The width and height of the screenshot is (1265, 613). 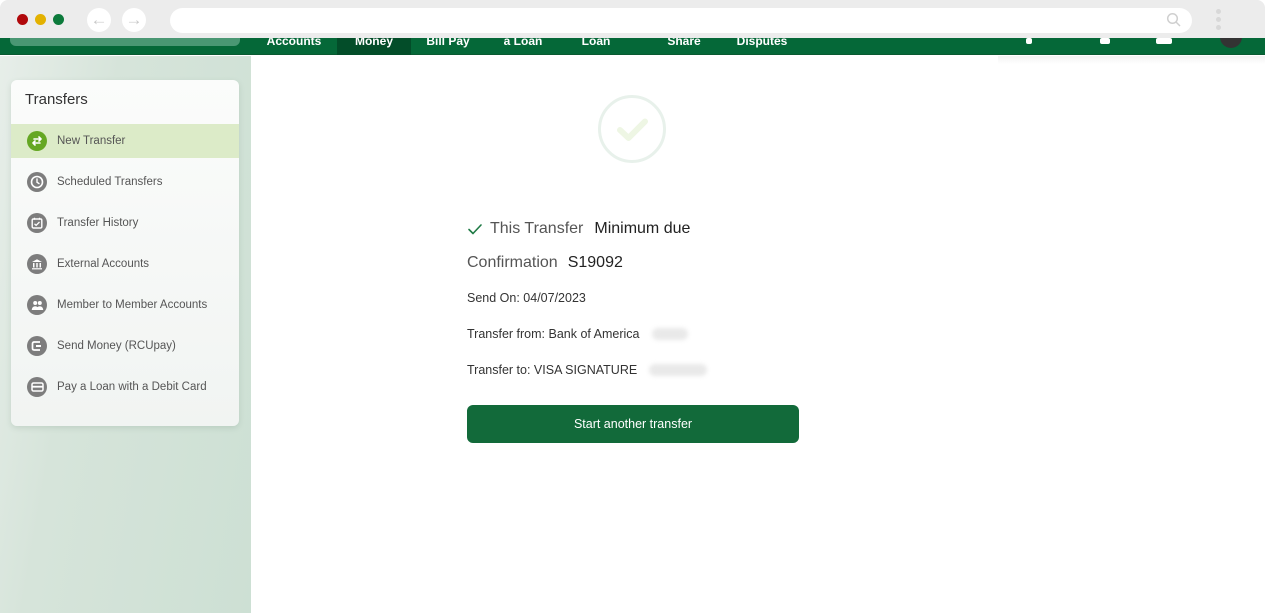 I want to click on forward-arrow-icon: →, so click(x=134, y=20).